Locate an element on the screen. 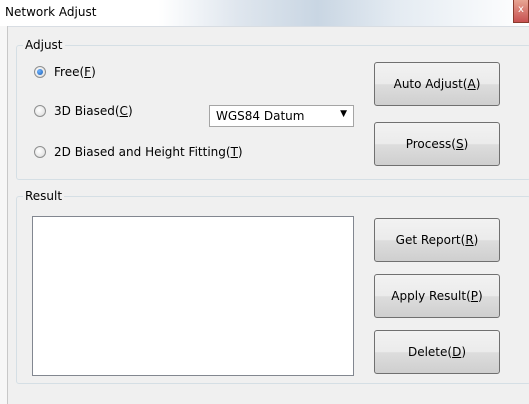 Image resolution: width=529 pixels, height=404 pixels. auto-adjust-button: Auto Adjust(A) is located at coordinates (437, 84).